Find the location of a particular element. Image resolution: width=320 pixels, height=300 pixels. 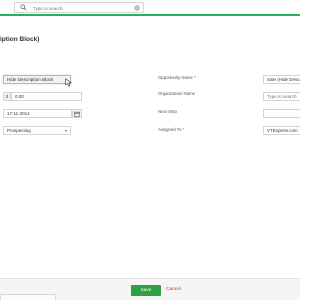

currency-symbol-text: $ is located at coordinates (7, 96).